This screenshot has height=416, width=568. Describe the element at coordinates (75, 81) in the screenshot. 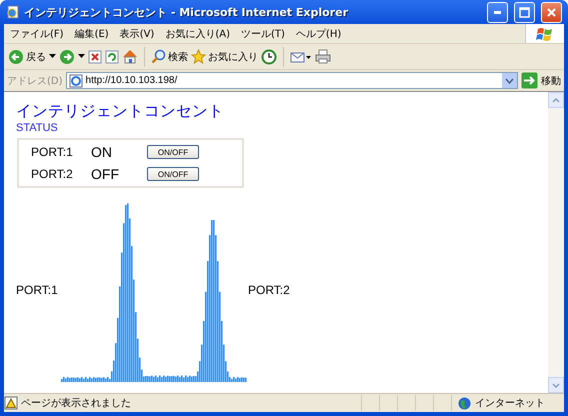

I see `ie-page-icon` at that location.